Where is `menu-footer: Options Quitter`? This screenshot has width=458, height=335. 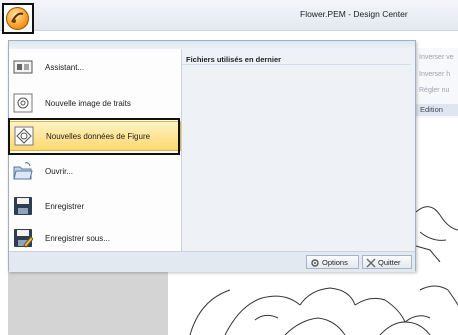 menu-footer: Options Quitter is located at coordinates (212, 261).